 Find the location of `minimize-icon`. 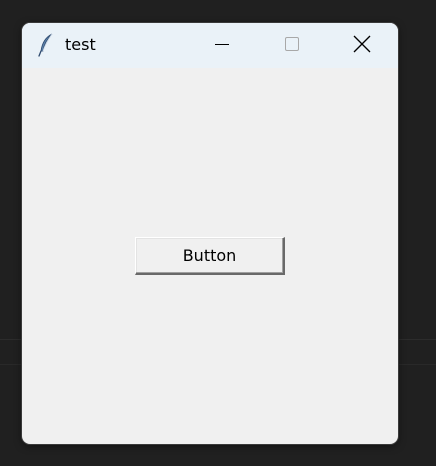

minimize-icon is located at coordinates (222, 46).